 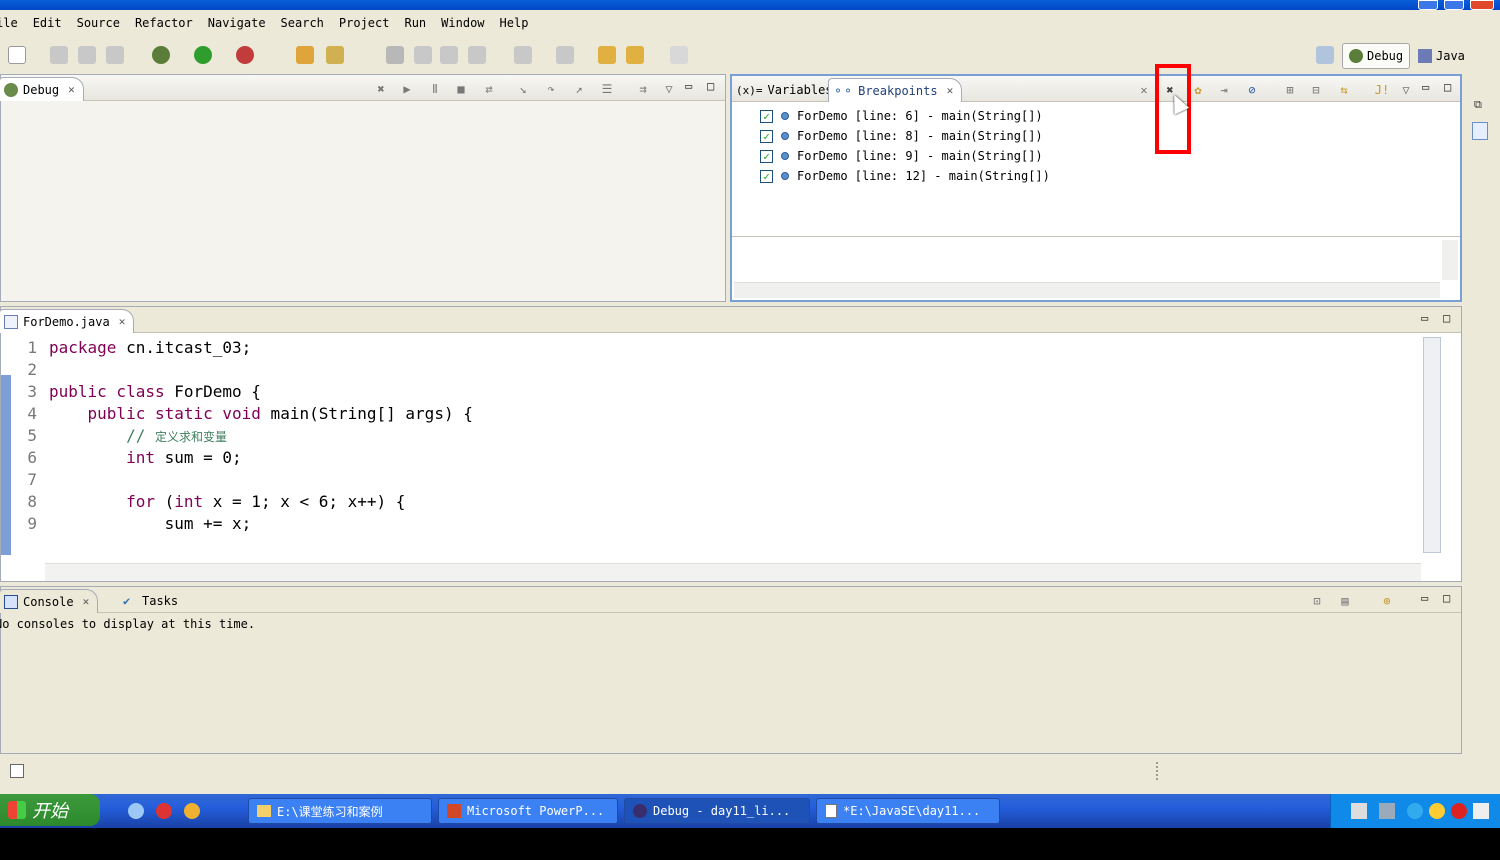 What do you see at coordinates (635, 55) in the screenshot?
I see `back-icon` at bounding box center [635, 55].